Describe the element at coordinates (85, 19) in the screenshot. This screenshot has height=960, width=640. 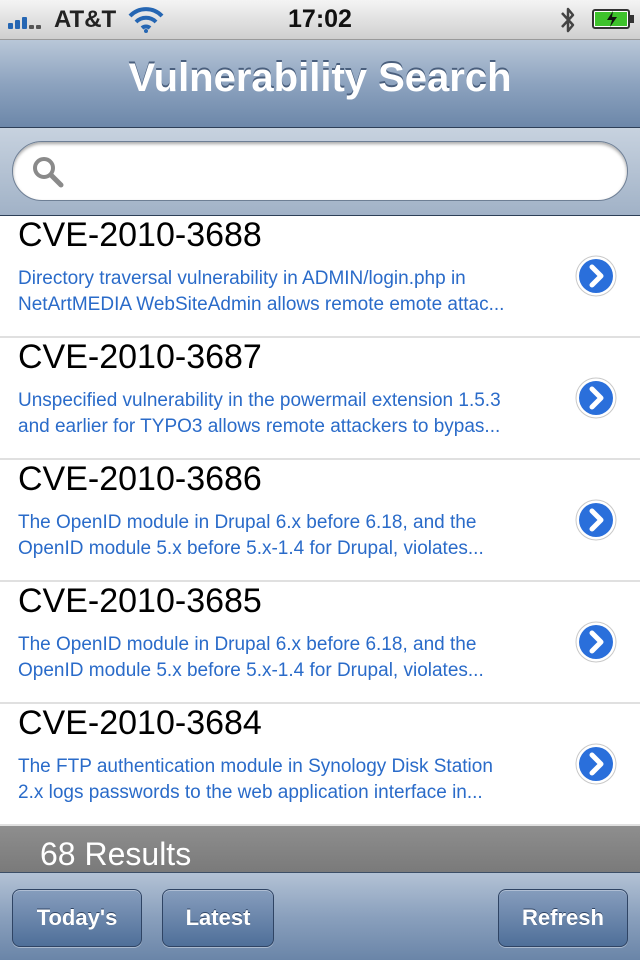
I see `carrier-name: AT&T` at that location.